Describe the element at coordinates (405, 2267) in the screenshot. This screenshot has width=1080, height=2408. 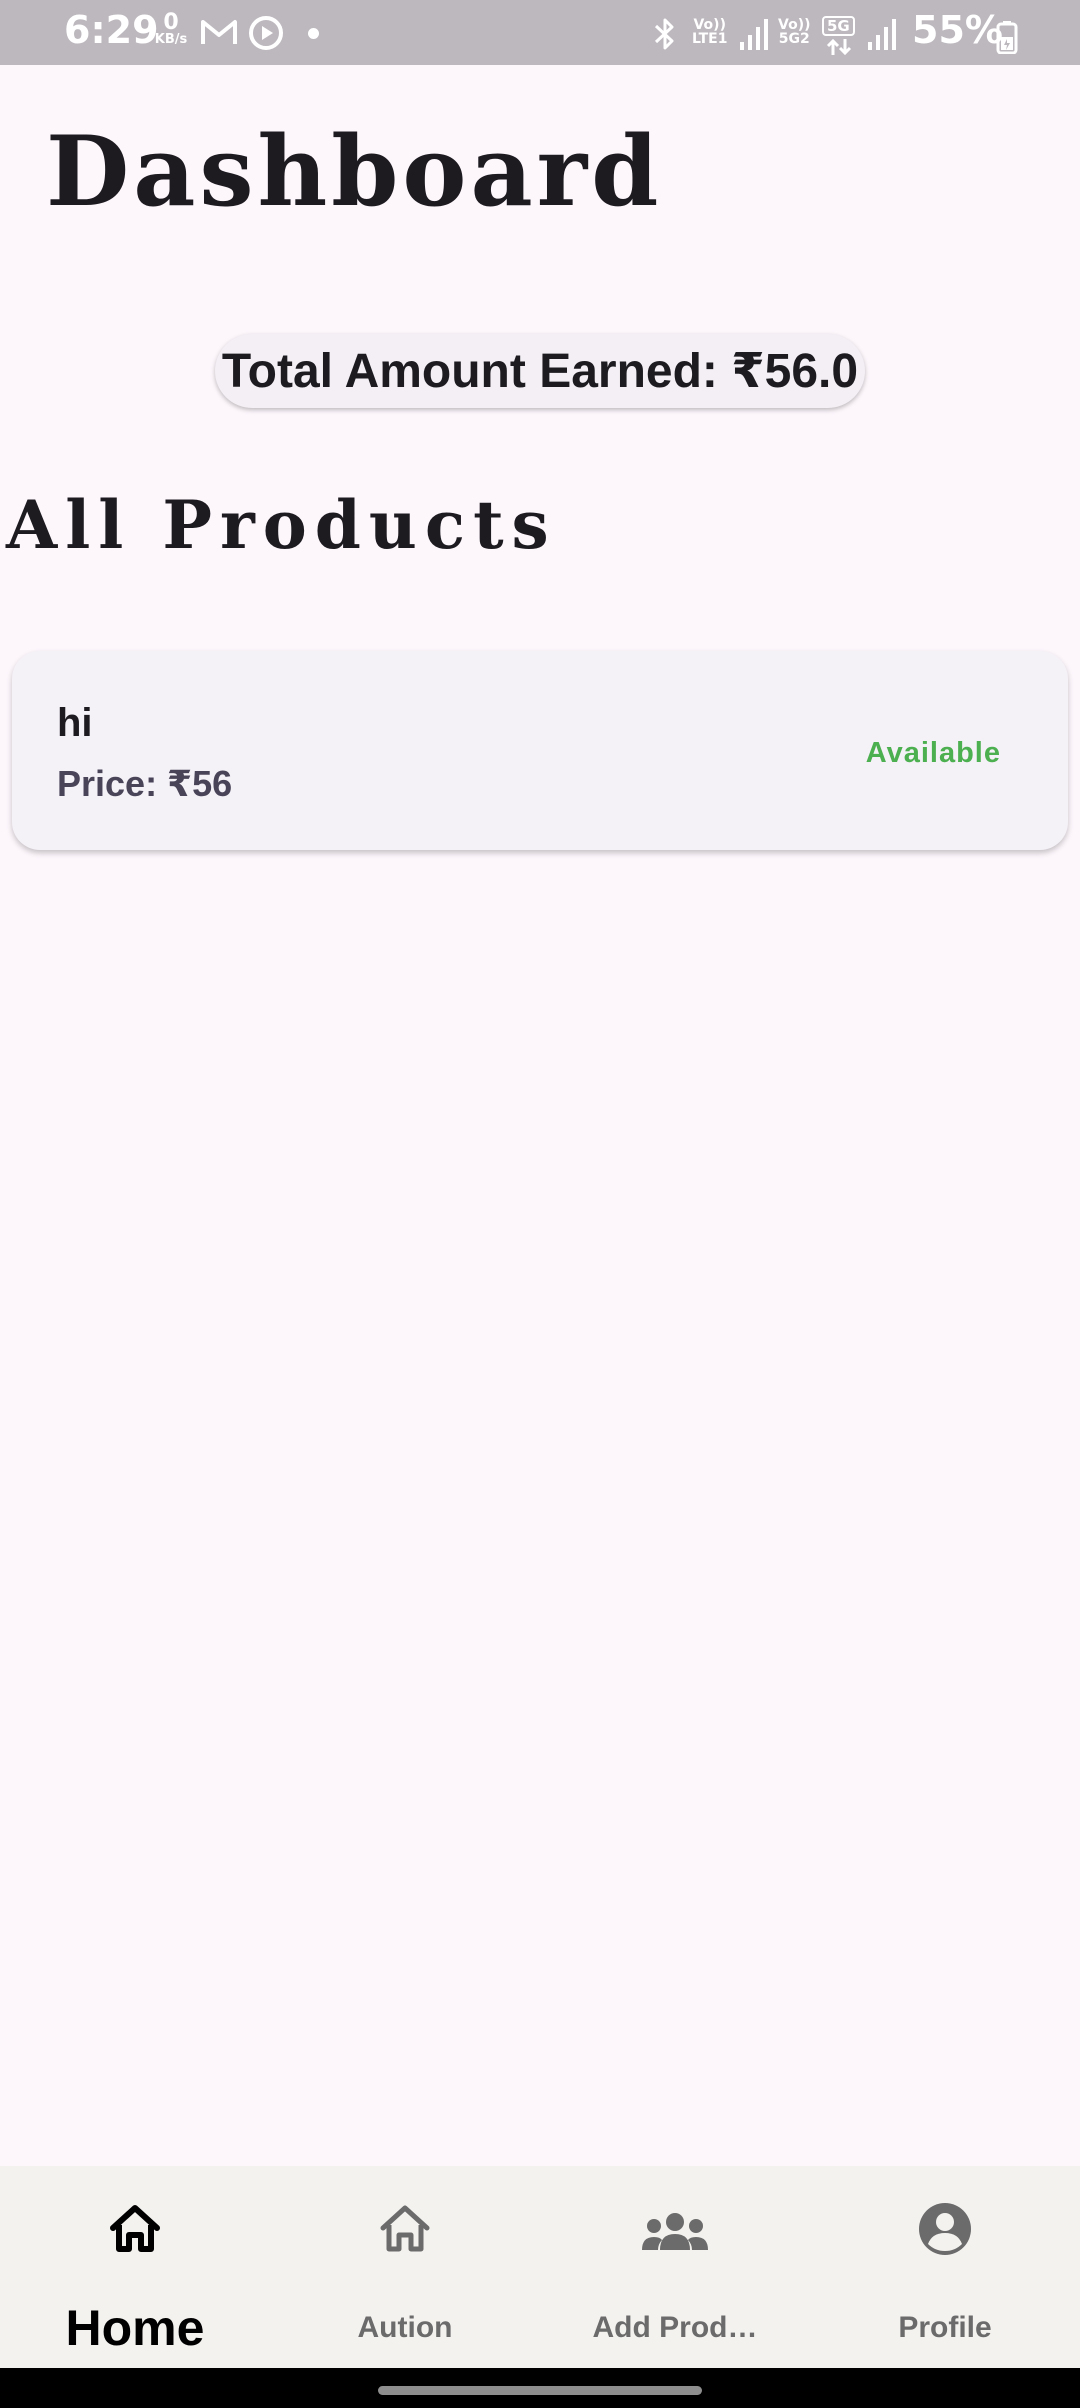
I see `nav-item-aution: Aution` at that location.